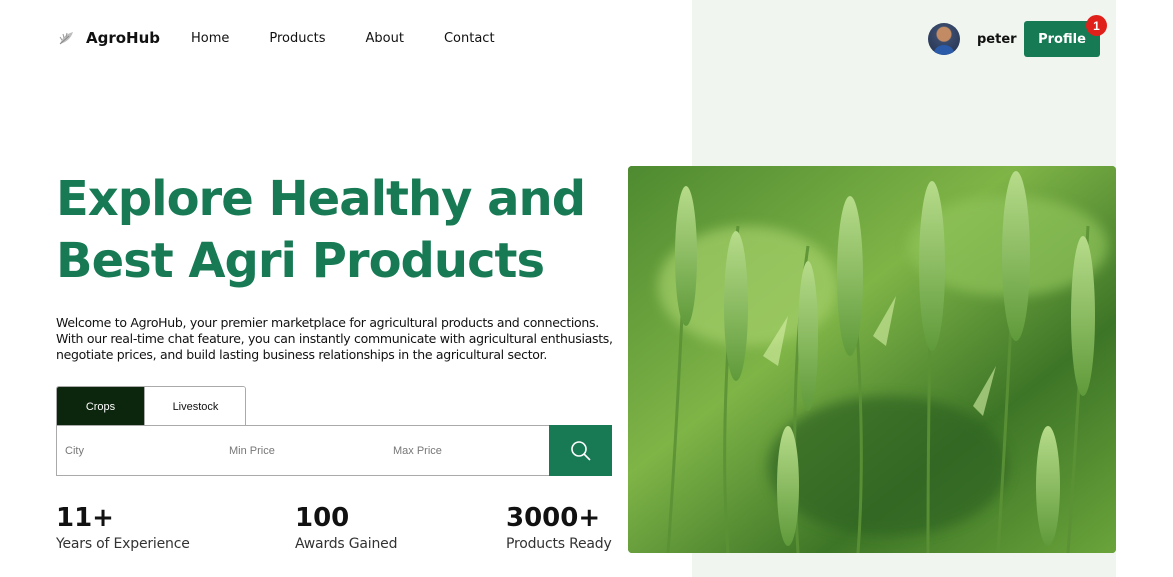 The width and height of the screenshot is (1173, 577). Describe the element at coordinates (297, 38) in the screenshot. I see `nav-products: Products` at that location.